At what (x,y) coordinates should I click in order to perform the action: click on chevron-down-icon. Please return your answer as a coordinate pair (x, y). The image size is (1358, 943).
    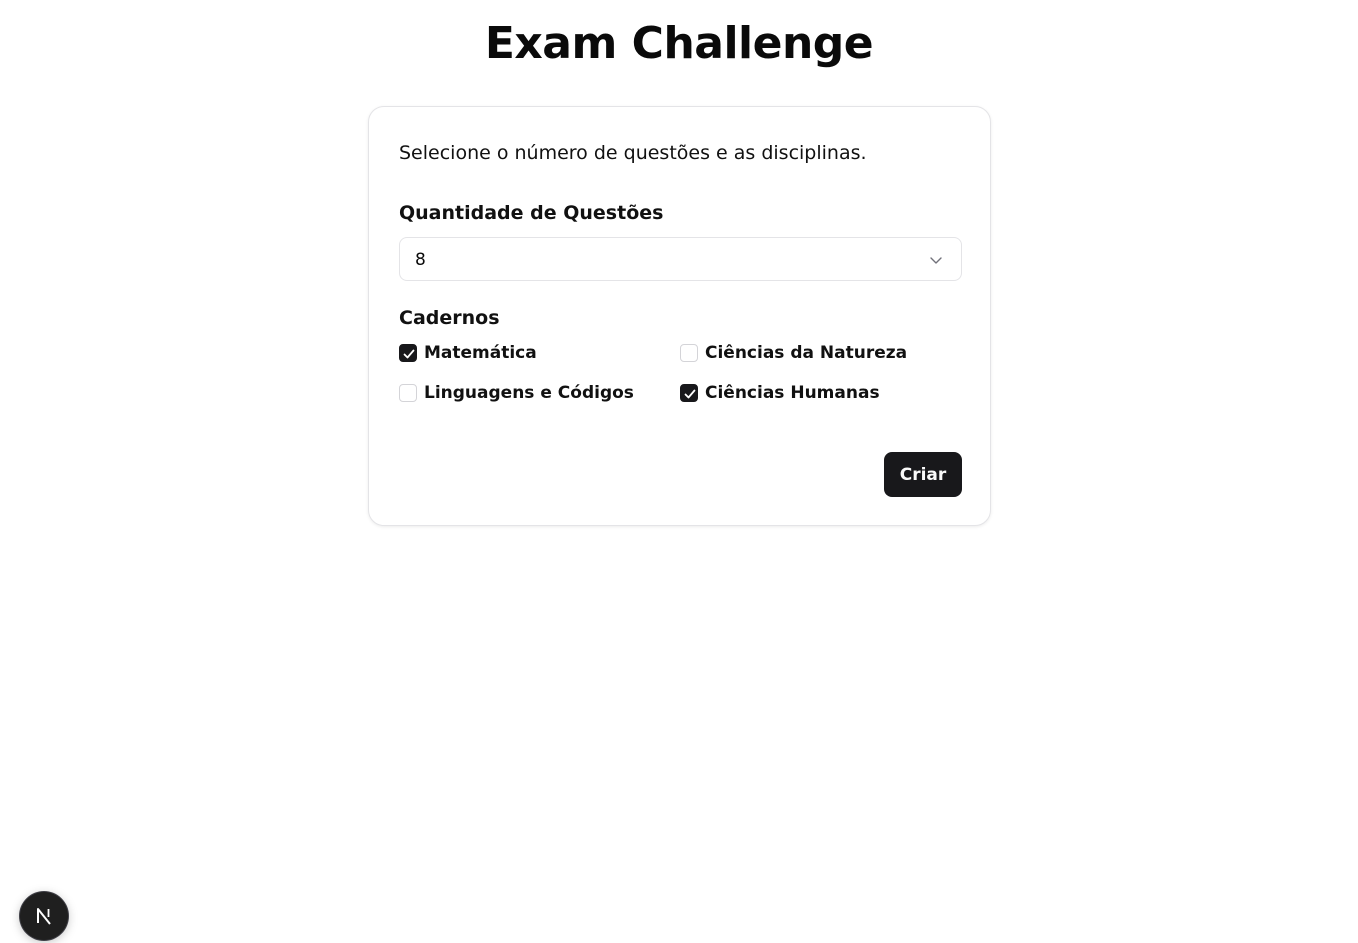
    Looking at the image, I should click on (936, 259).